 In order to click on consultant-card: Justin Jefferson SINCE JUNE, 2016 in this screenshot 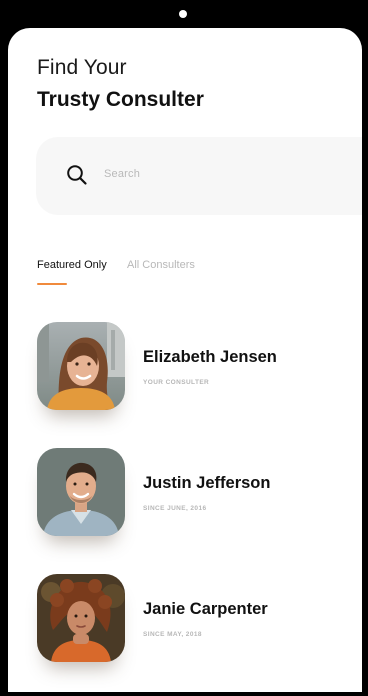, I will do `click(192, 495)`.